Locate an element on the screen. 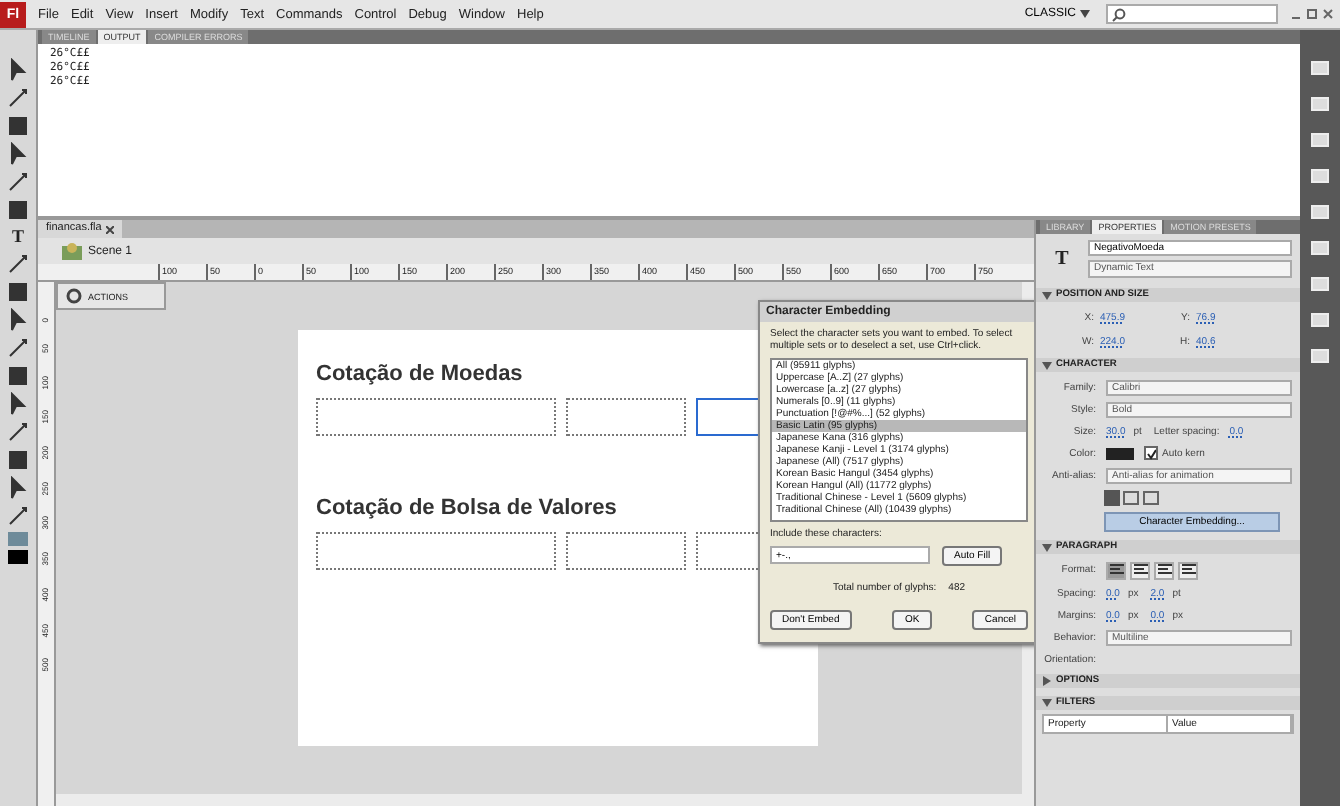 Image resolution: width=1340 pixels, height=806 pixels. text-type-glyph: T is located at coordinates (1062, 259).